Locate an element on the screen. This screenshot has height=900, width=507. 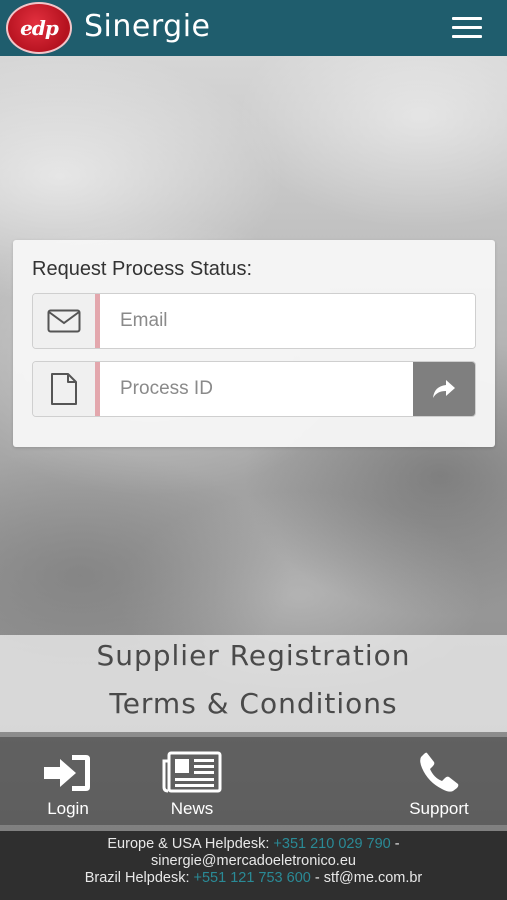
top-bar: edp Sinergie is located at coordinates (253, 28).